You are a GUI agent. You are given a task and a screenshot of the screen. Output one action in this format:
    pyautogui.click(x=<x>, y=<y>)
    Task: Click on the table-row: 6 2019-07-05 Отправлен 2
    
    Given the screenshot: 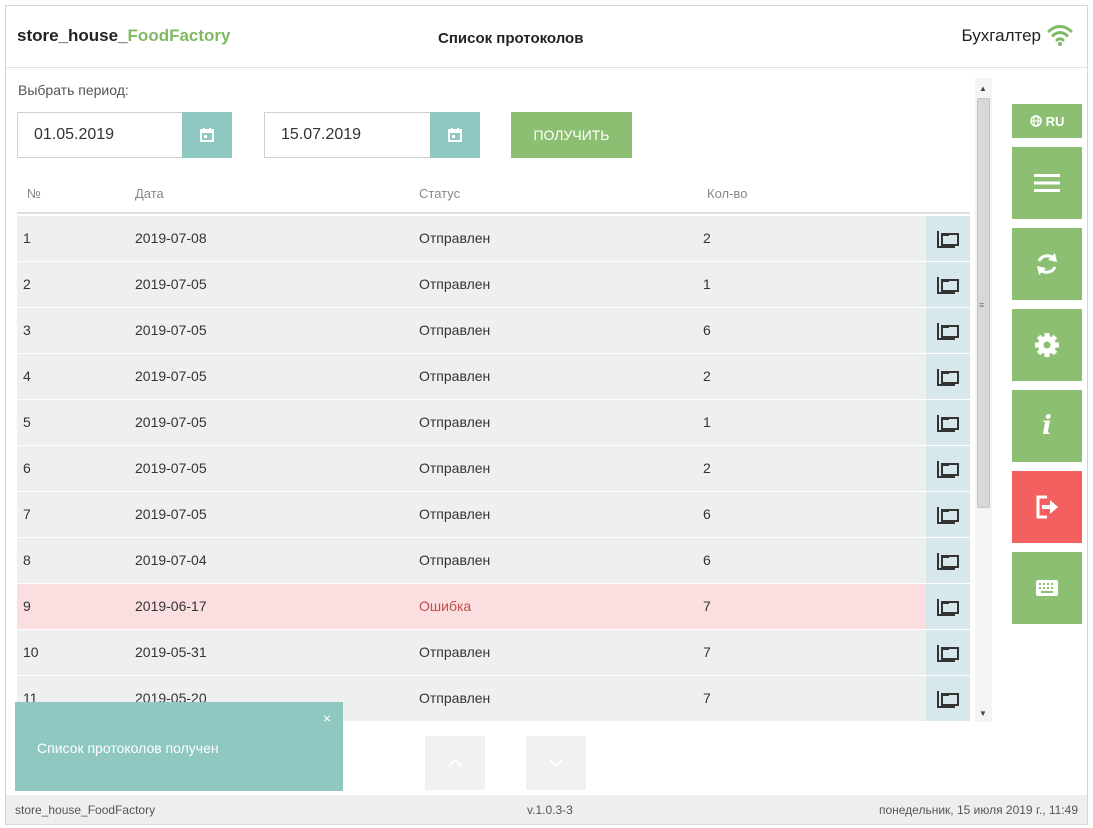 What is the action you would take?
    pyautogui.click(x=493, y=468)
    